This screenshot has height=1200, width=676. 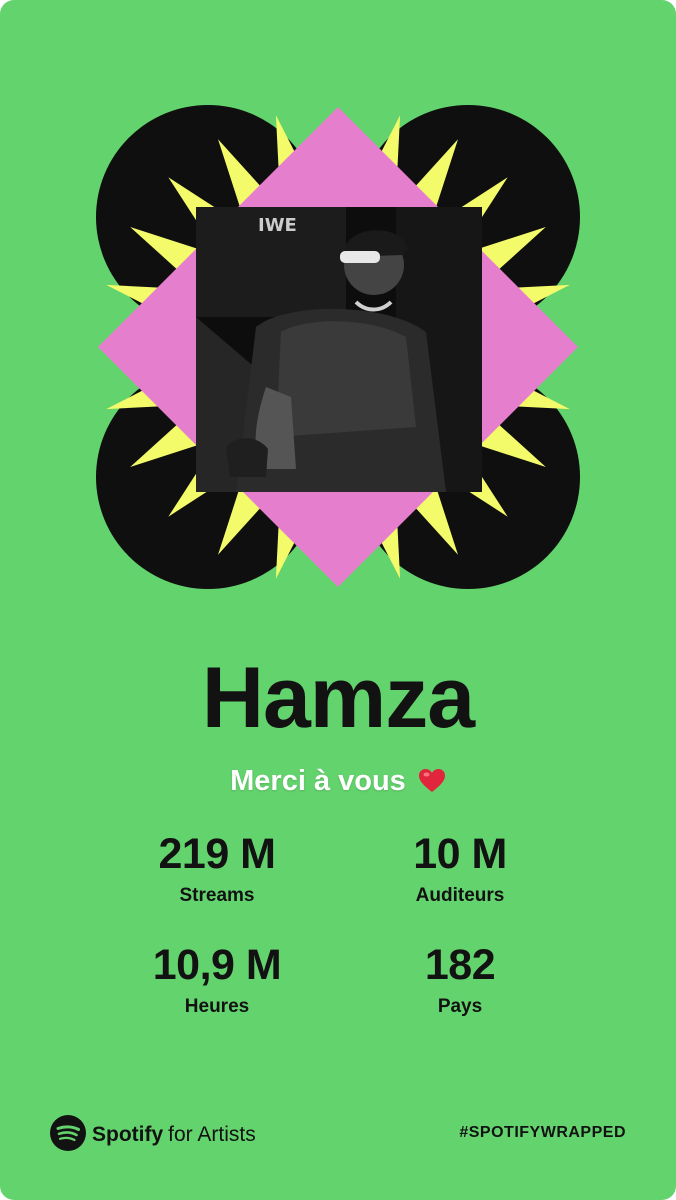 I want to click on thank-you-message: Merci à vous, so click(x=338, y=783).